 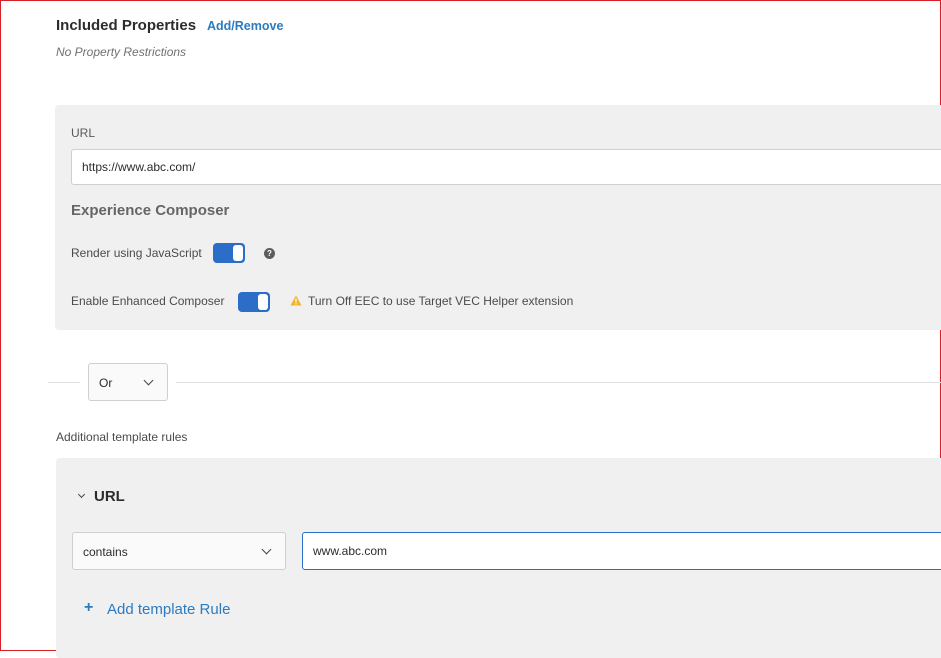 I want to click on condition-select-value: contains, so click(x=105, y=552).